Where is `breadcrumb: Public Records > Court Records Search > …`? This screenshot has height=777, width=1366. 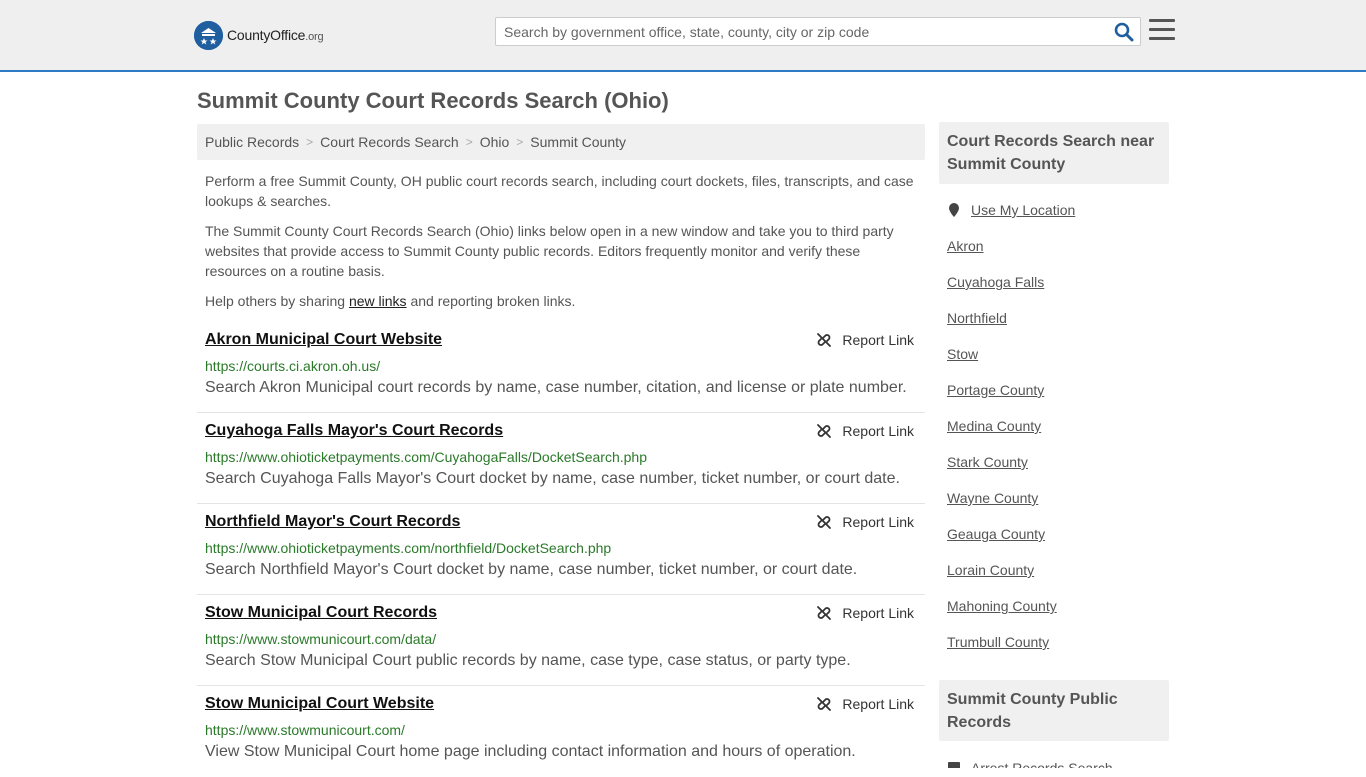
breadcrumb: Public Records > Court Records Search > … is located at coordinates (561, 142).